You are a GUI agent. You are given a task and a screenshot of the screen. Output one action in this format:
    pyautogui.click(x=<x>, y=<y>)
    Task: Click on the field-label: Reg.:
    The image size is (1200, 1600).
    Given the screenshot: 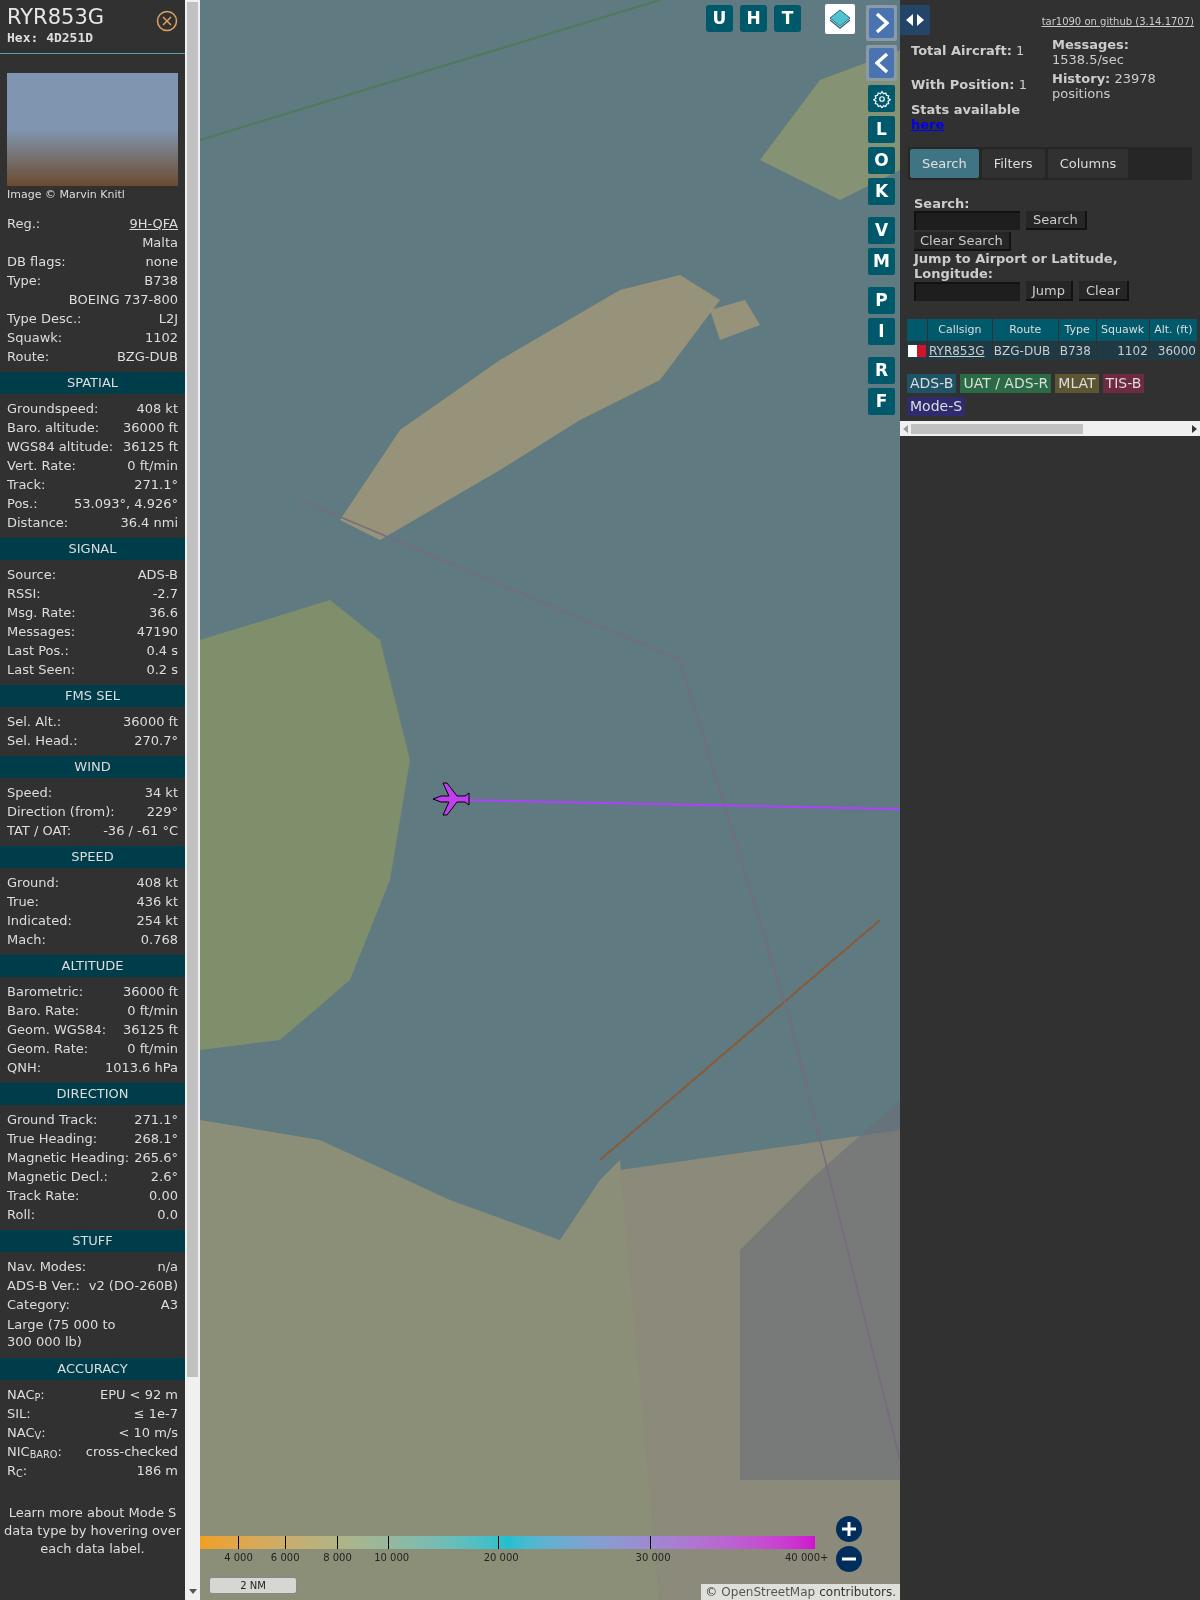 What is the action you would take?
    pyautogui.click(x=24, y=224)
    